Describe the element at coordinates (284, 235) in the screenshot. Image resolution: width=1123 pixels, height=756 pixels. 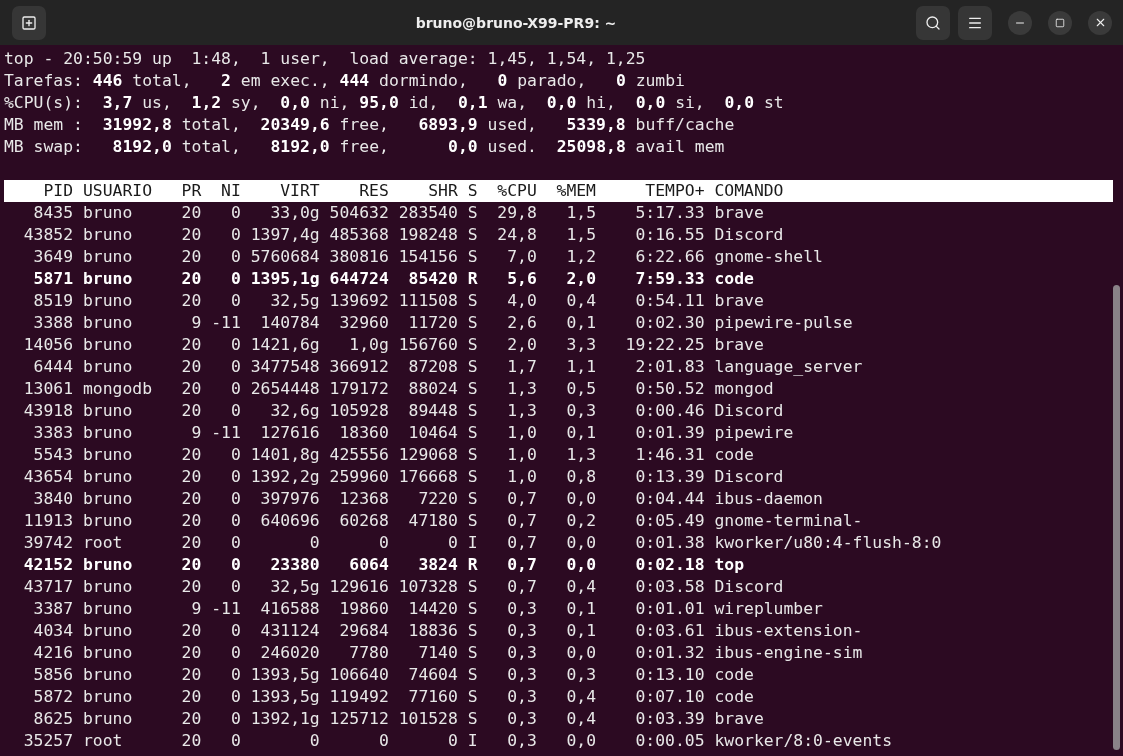
I see `table-cell-text: 1397,4g` at that location.